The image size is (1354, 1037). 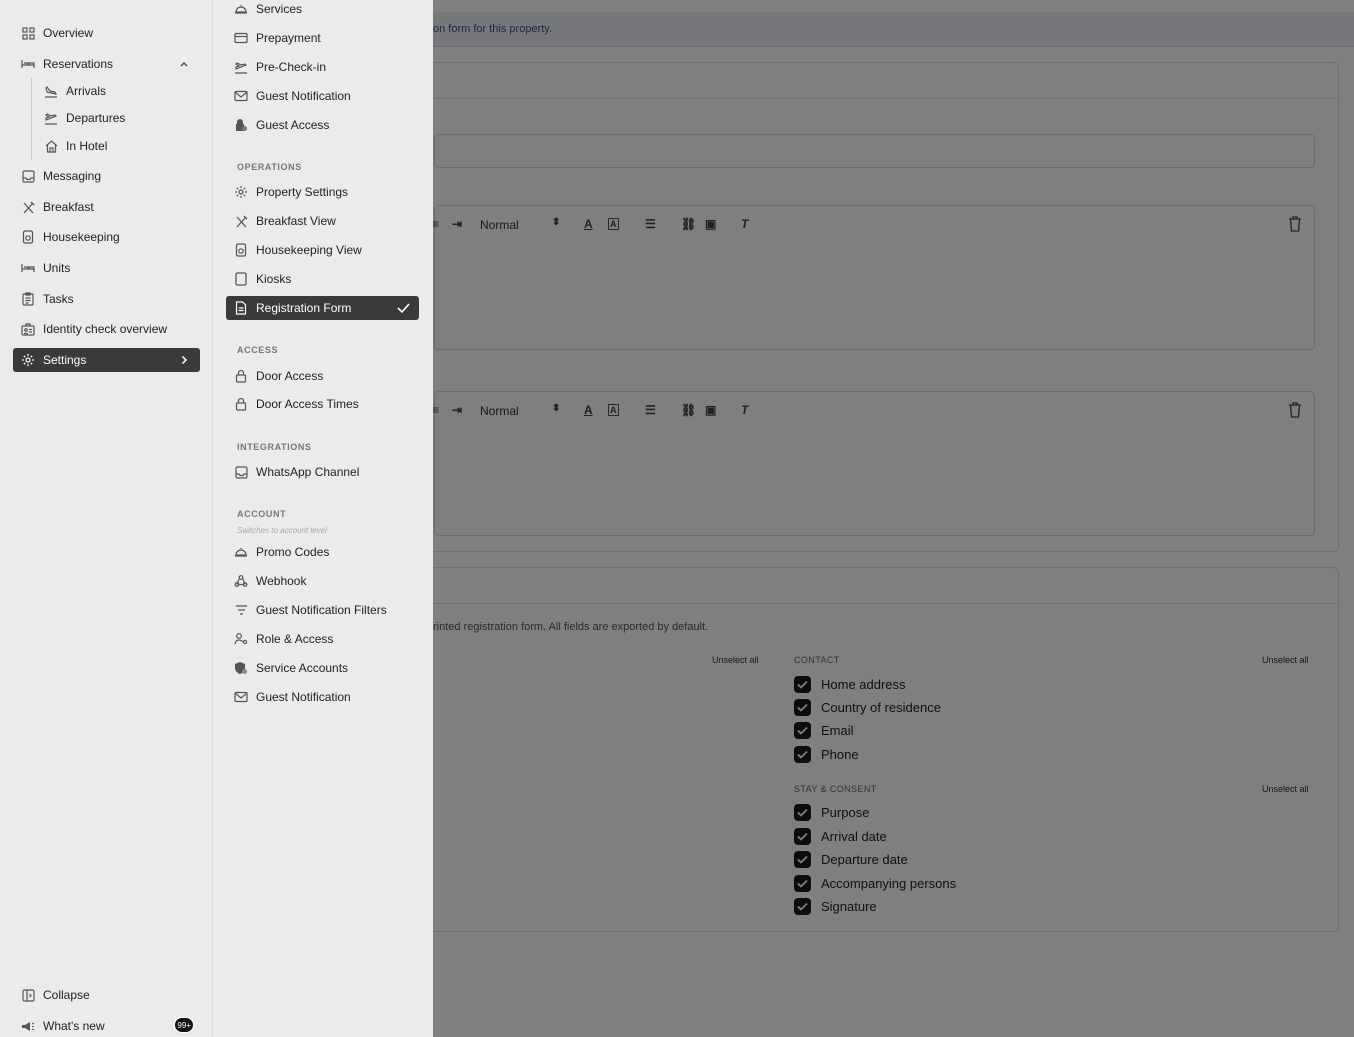 I want to click on sidebar-item-messaging: Messaging, so click(x=106, y=176).